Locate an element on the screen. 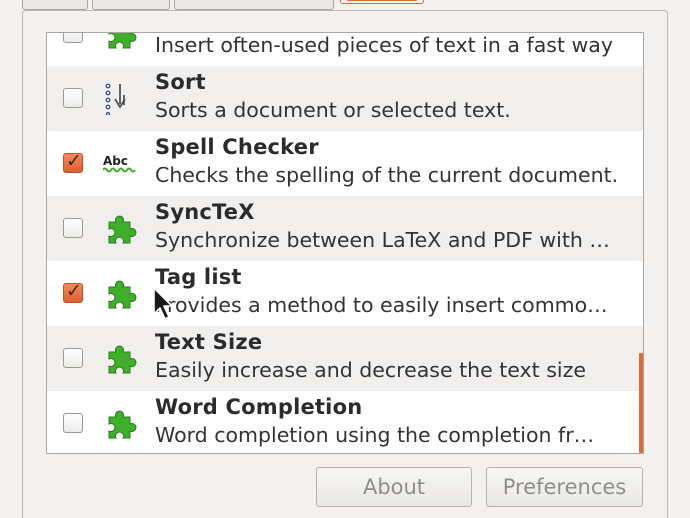 This screenshot has width=690, height=518. scrollbar is located at coordinates (641, 403).